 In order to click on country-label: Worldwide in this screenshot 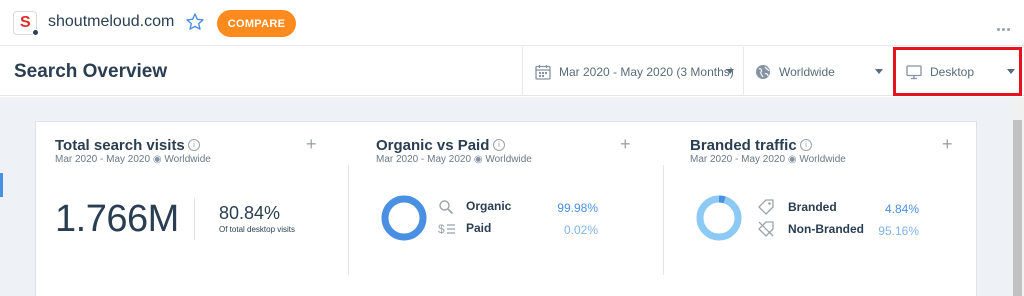, I will do `click(807, 71)`.